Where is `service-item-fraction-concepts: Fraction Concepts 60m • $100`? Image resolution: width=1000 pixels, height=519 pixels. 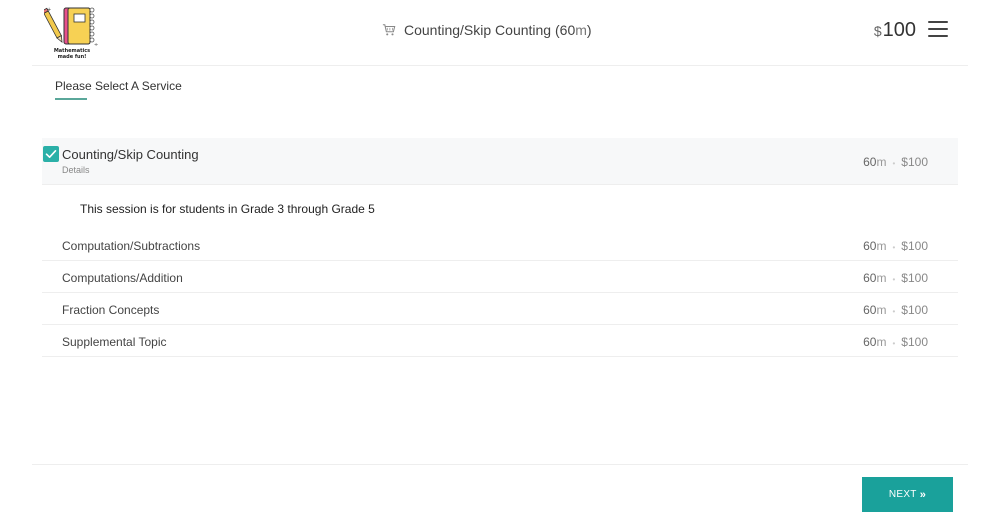
service-item-fraction-concepts: Fraction Concepts 60m • $100 is located at coordinates (500, 309).